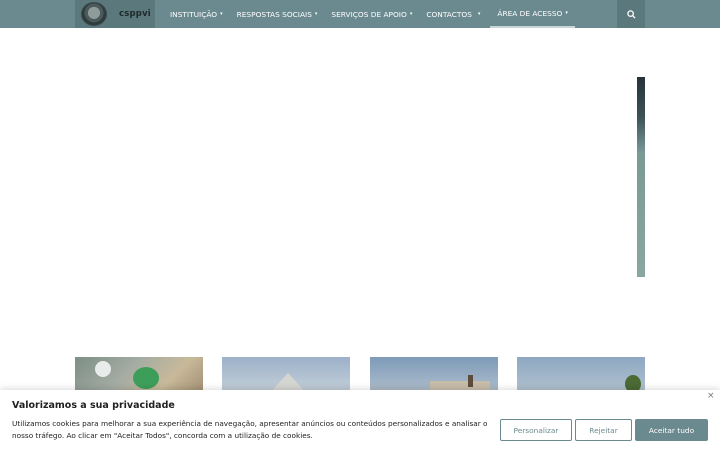  I want to click on menu-item-label: CONTACTOS, so click(449, 14).